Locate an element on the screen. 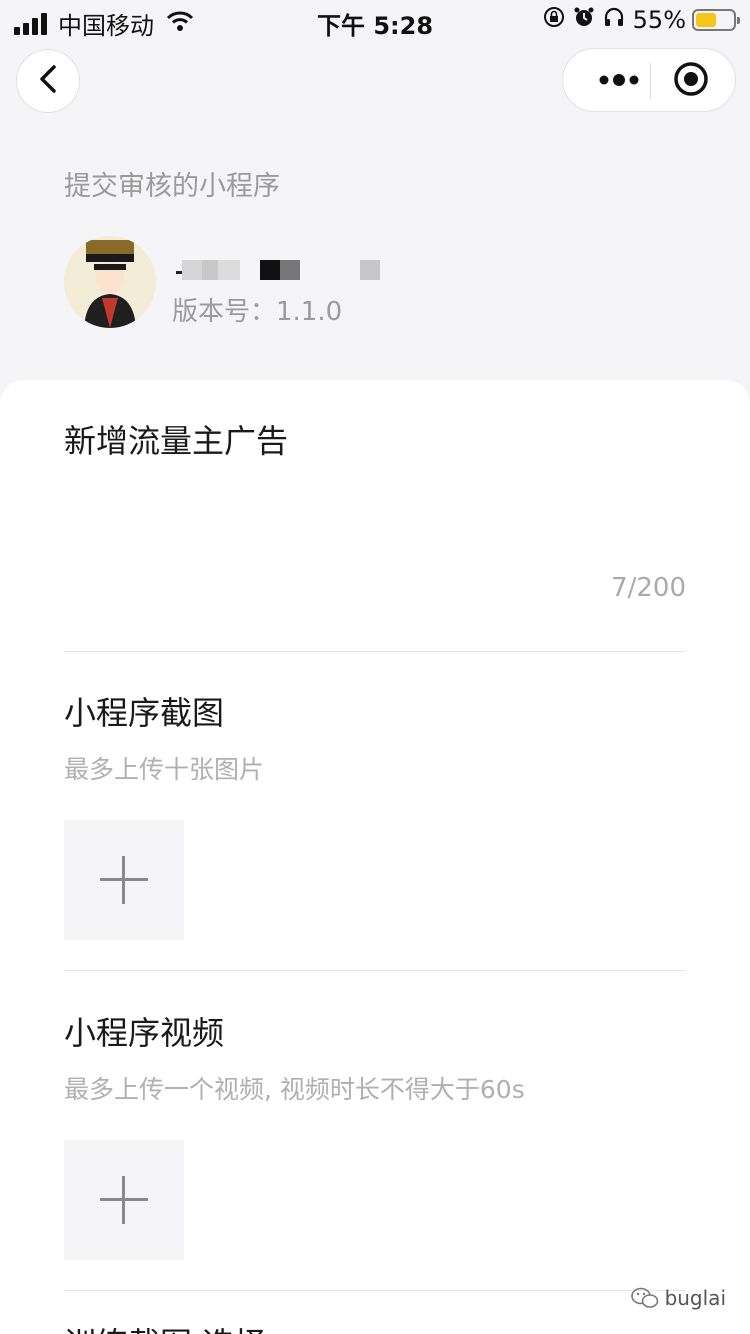 The height and width of the screenshot is (1334, 750). close-button is located at coordinates (691, 81).